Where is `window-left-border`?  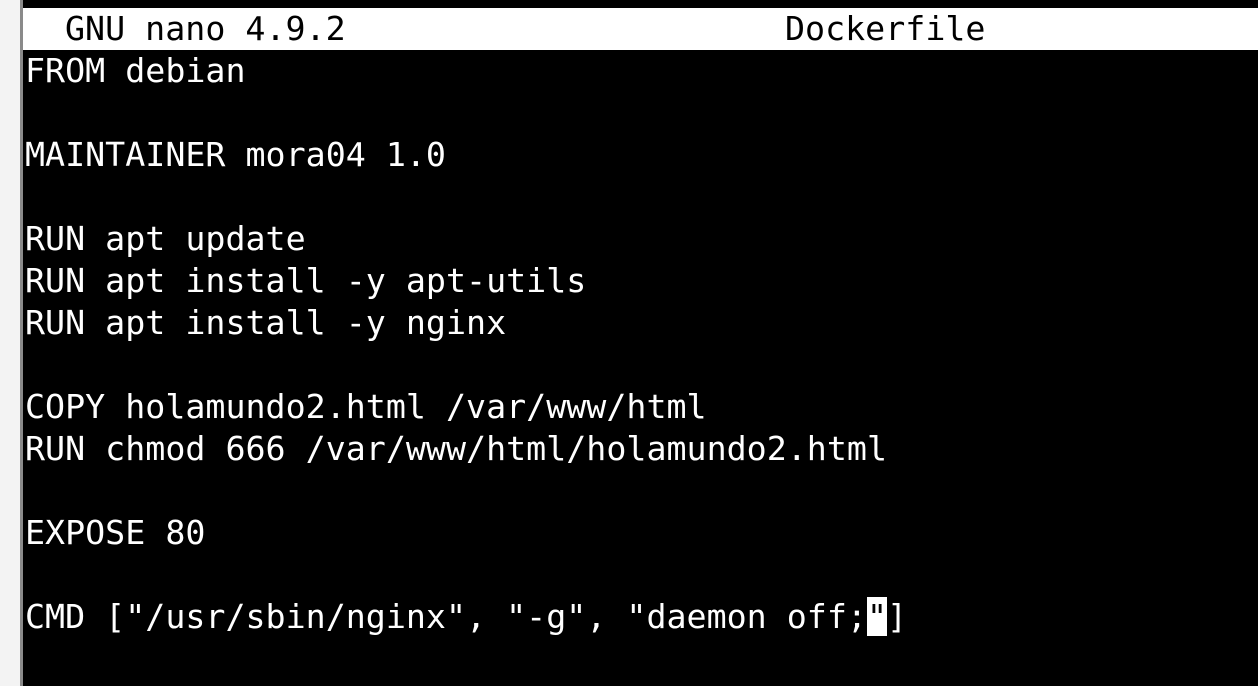
window-left-border is located at coordinates (10, 343).